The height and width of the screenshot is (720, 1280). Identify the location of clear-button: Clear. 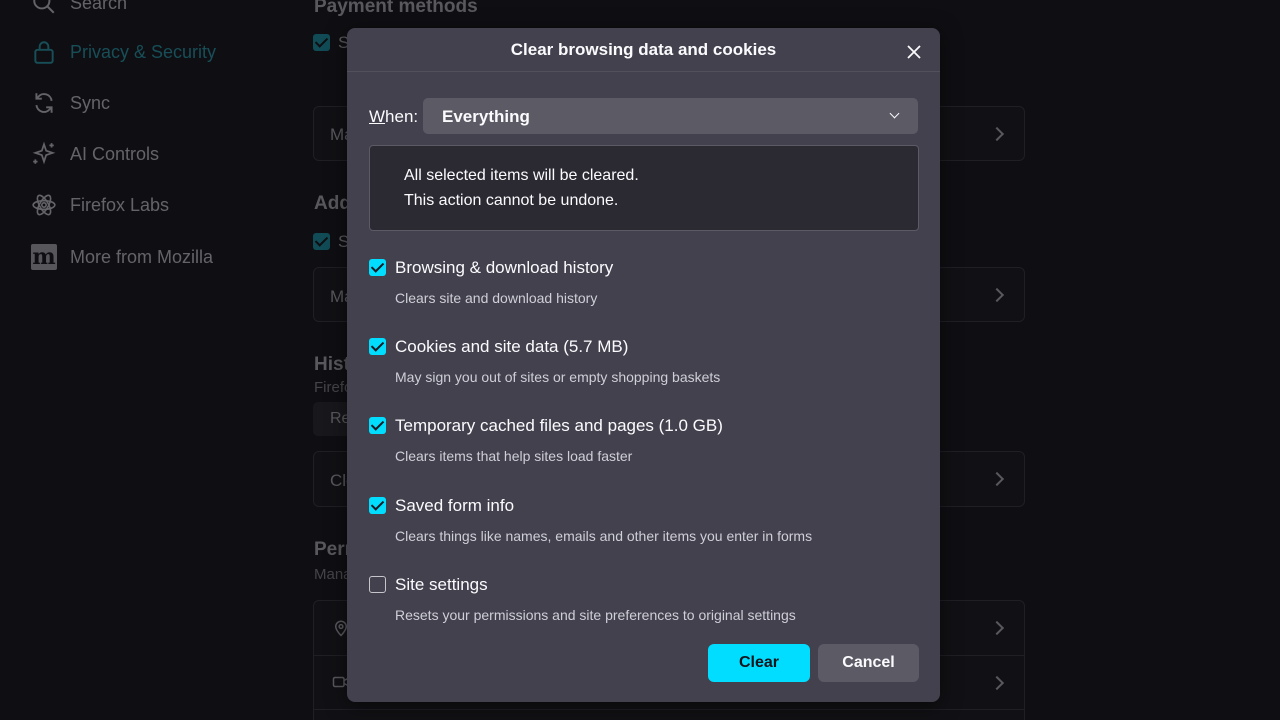
(759, 663).